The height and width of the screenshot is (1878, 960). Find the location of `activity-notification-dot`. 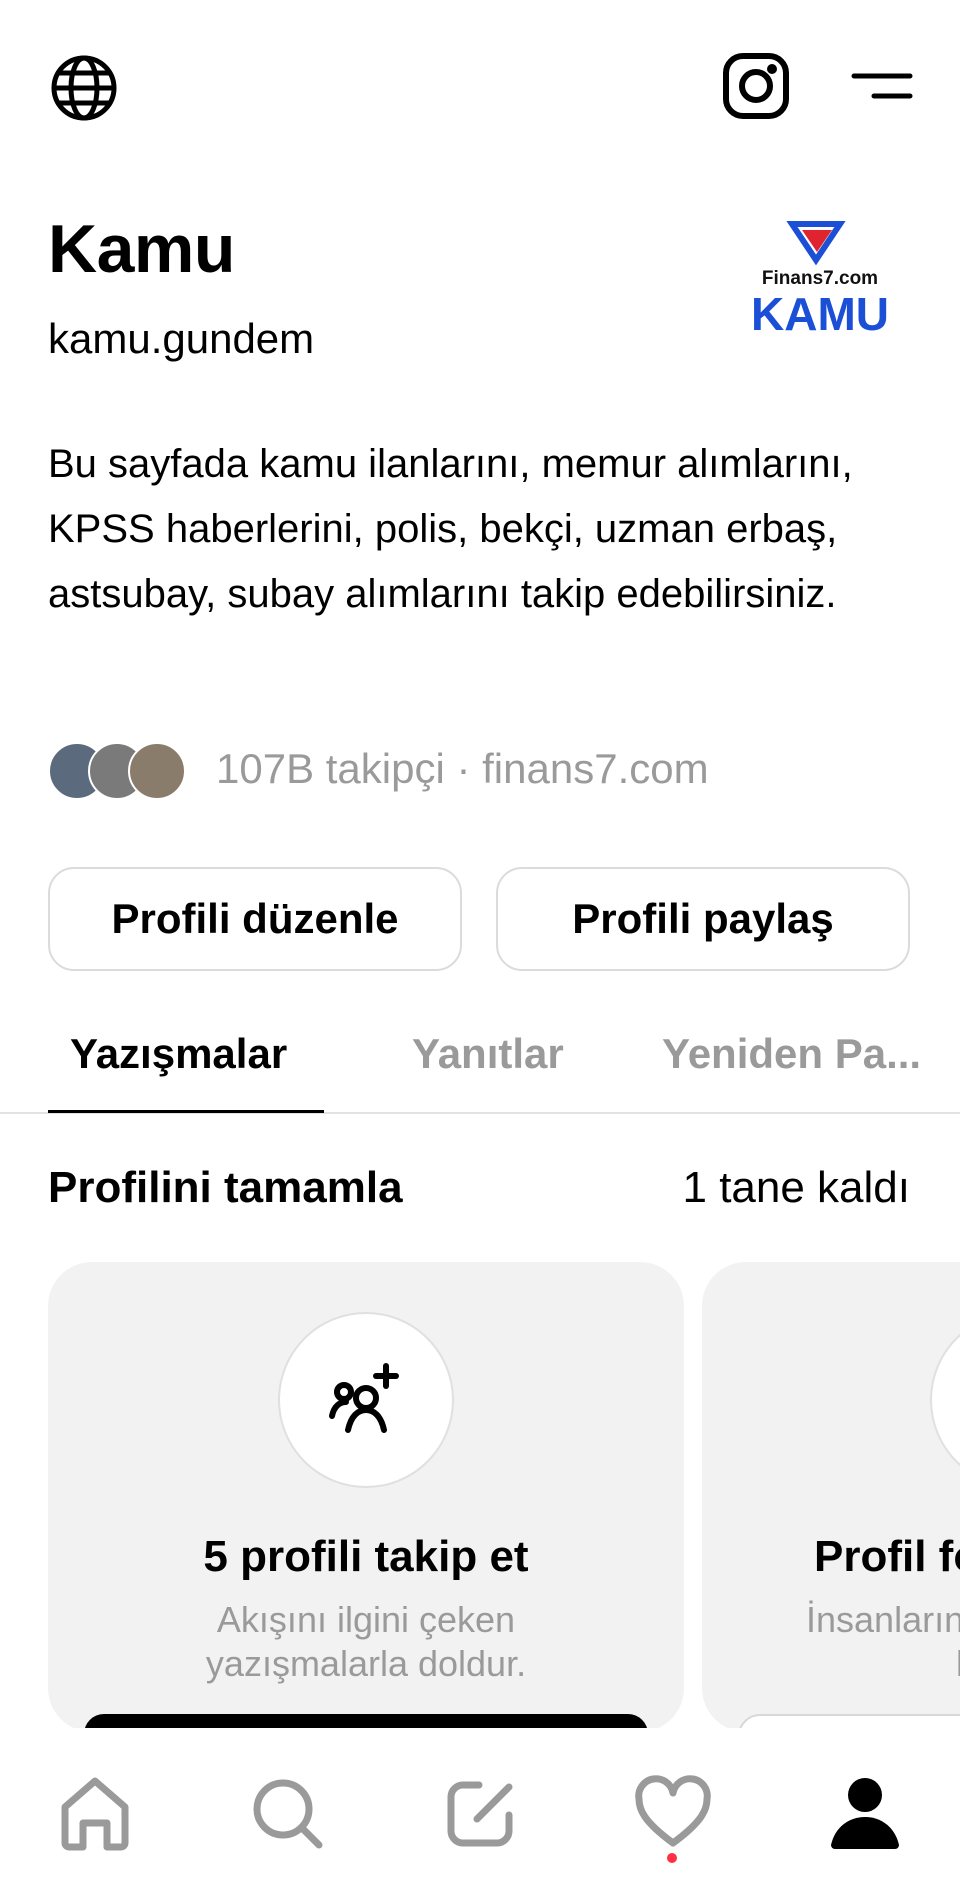

activity-notification-dot is located at coordinates (672, 1858).